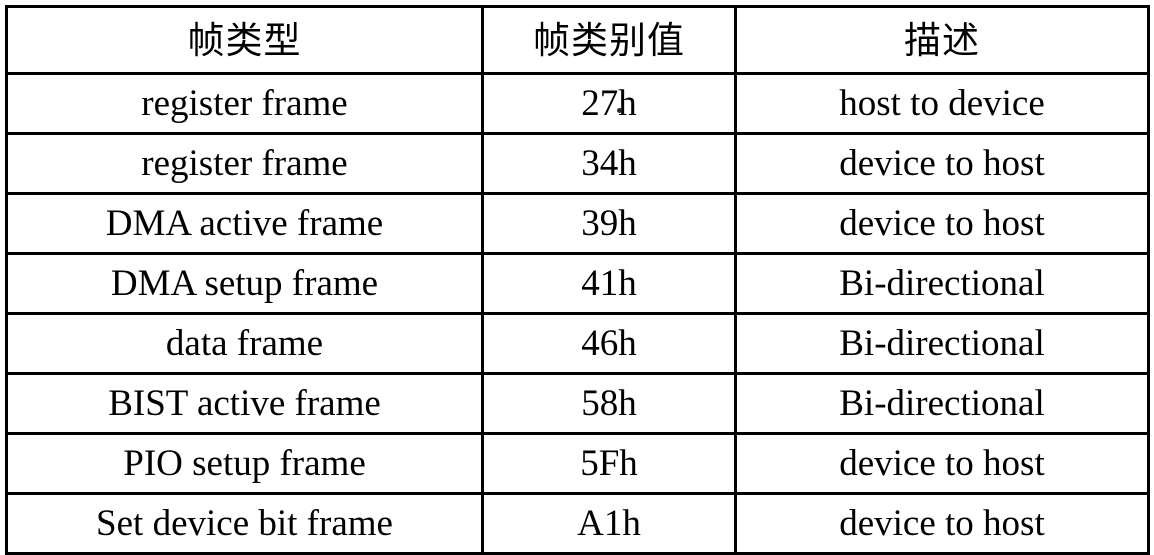 The height and width of the screenshot is (555, 1154). Describe the element at coordinates (609, 163) in the screenshot. I see `cell-type-value: 34h` at that location.